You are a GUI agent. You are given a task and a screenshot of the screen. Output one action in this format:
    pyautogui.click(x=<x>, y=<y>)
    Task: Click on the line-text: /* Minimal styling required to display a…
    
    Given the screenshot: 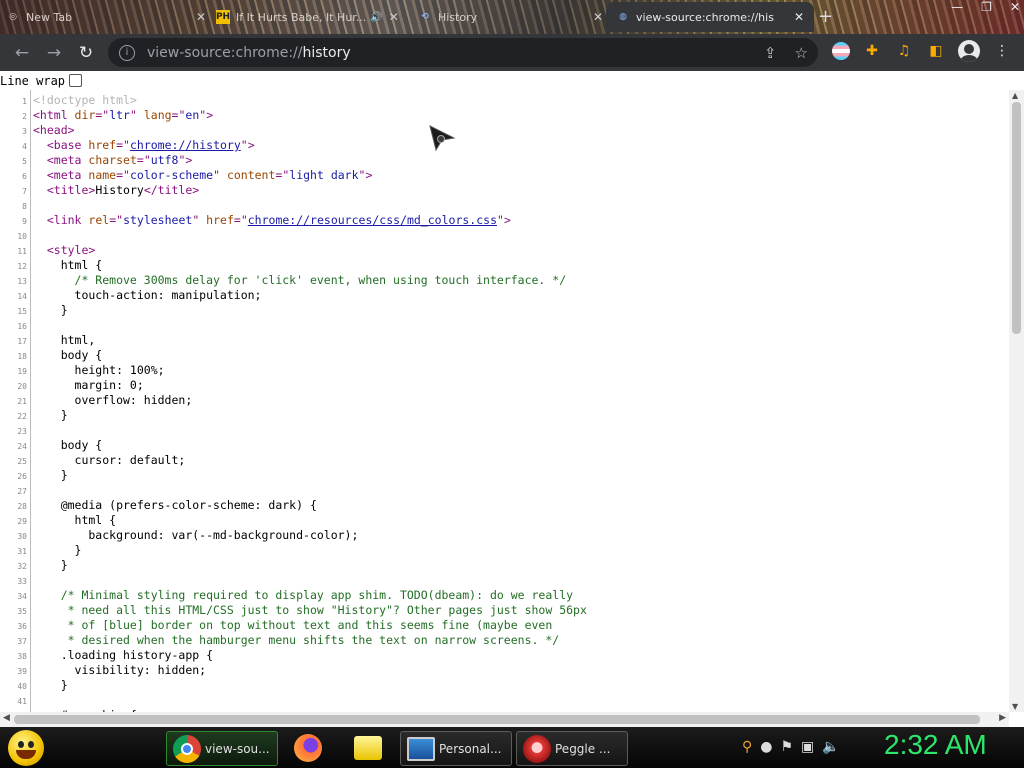 What is the action you would take?
    pyautogui.click(x=303, y=595)
    